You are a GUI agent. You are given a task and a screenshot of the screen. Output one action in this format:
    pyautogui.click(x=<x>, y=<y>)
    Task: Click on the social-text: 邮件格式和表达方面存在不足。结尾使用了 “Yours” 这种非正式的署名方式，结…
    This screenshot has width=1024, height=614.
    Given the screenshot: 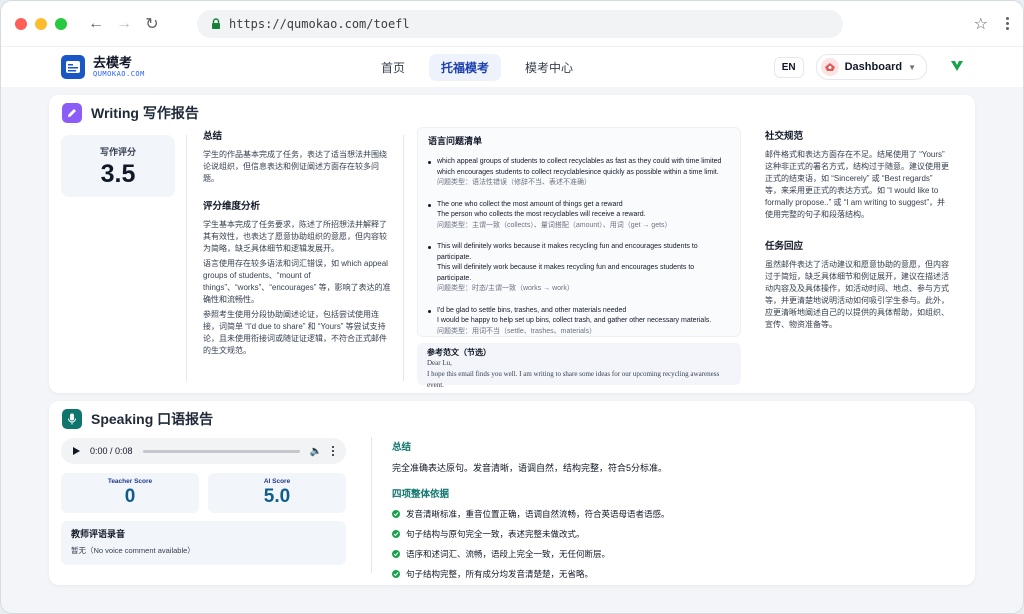 What is the action you would take?
    pyautogui.click(x=857, y=184)
    